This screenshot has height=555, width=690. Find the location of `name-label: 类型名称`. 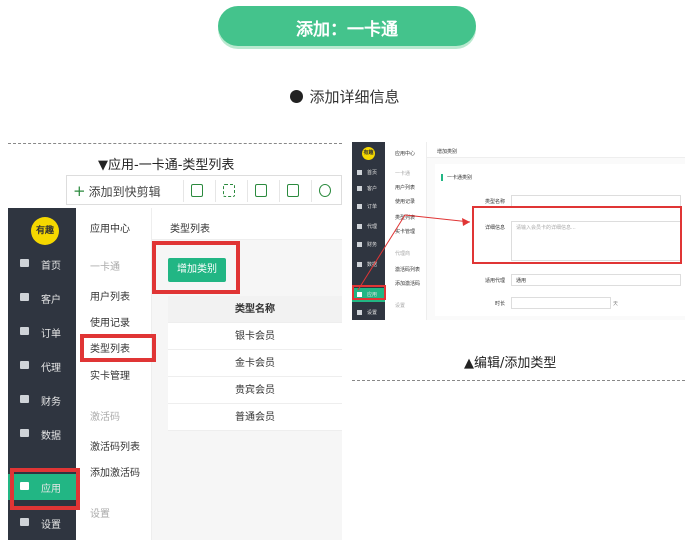

name-label: 类型名称 is located at coordinates (494, 202).